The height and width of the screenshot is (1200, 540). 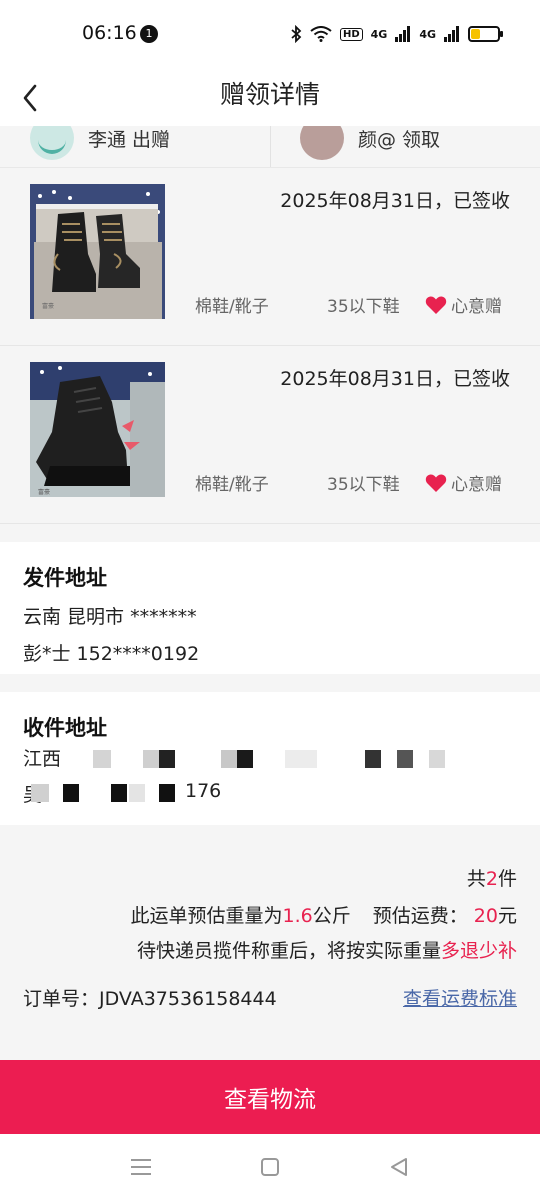 I want to click on system-nav-bar, so click(x=270, y=1167).